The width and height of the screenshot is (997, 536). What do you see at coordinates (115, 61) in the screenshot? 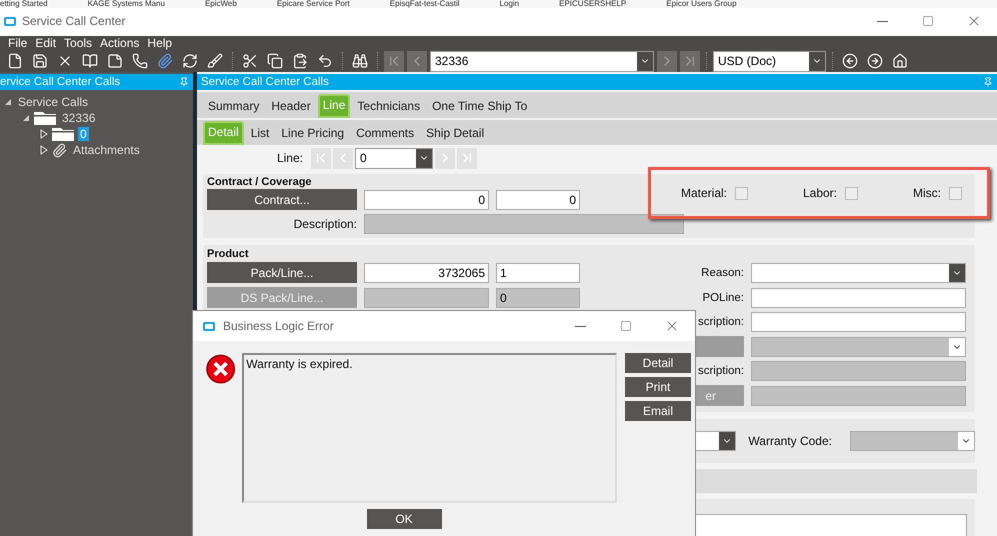
I see `note-icon` at bounding box center [115, 61].